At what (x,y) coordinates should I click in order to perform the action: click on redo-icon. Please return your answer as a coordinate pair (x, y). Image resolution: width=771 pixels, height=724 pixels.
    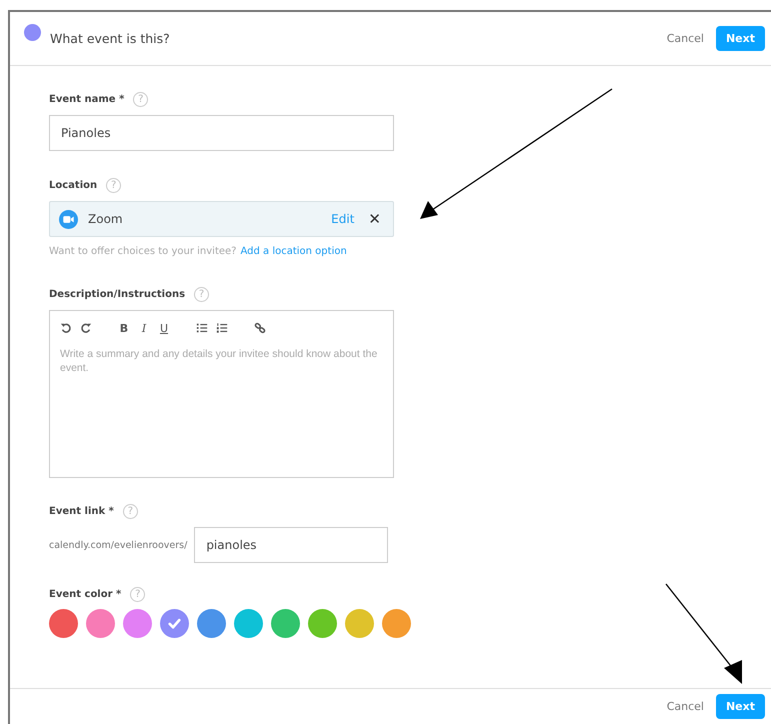
    Looking at the image, I should click on (86, 328).